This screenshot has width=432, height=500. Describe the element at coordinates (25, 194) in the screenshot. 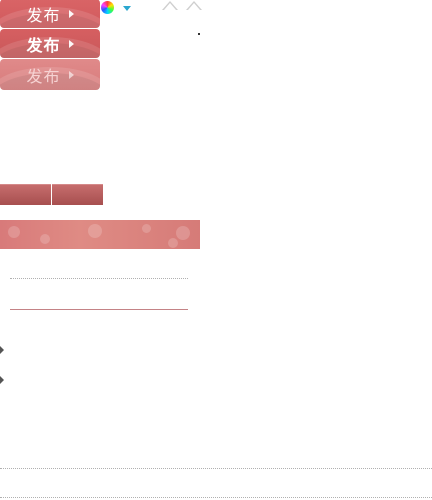

I see `tab-left` at that location.